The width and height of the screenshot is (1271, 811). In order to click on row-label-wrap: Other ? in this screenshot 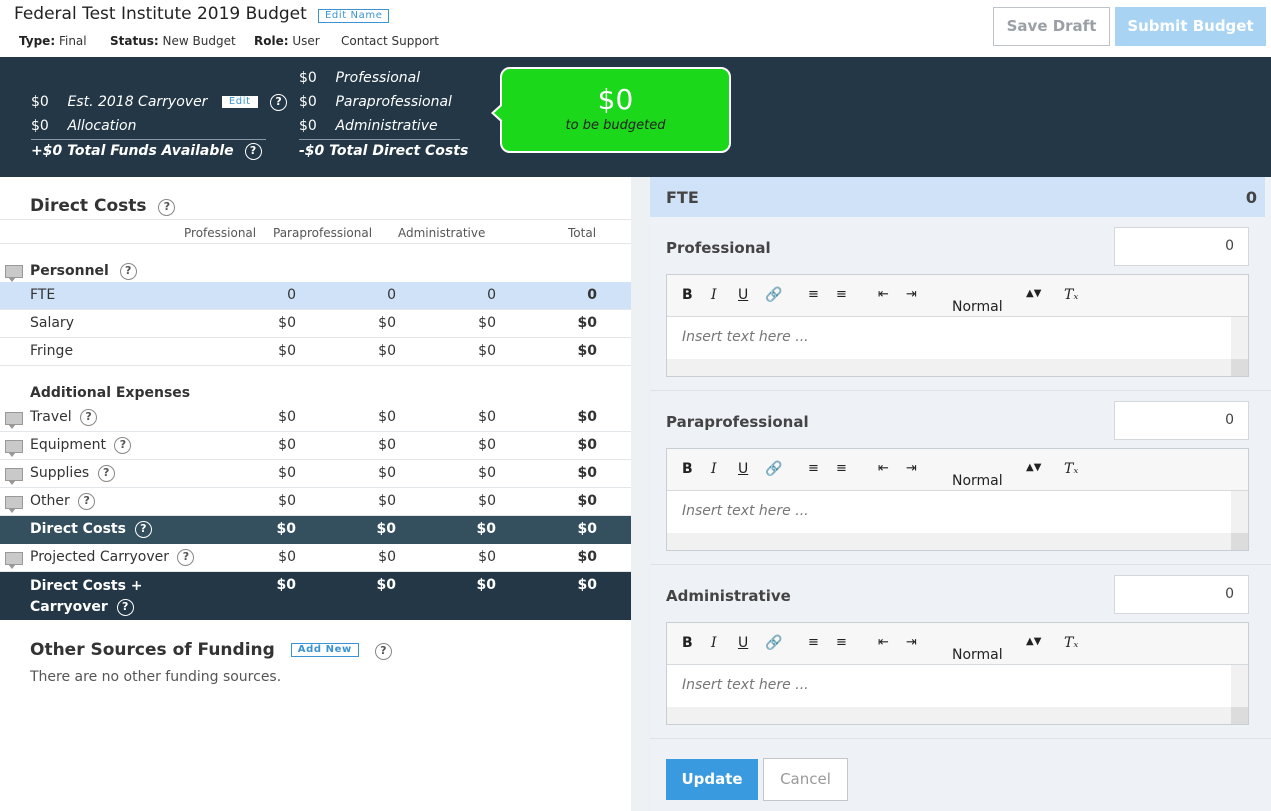, I will do `click(63, 501)`.